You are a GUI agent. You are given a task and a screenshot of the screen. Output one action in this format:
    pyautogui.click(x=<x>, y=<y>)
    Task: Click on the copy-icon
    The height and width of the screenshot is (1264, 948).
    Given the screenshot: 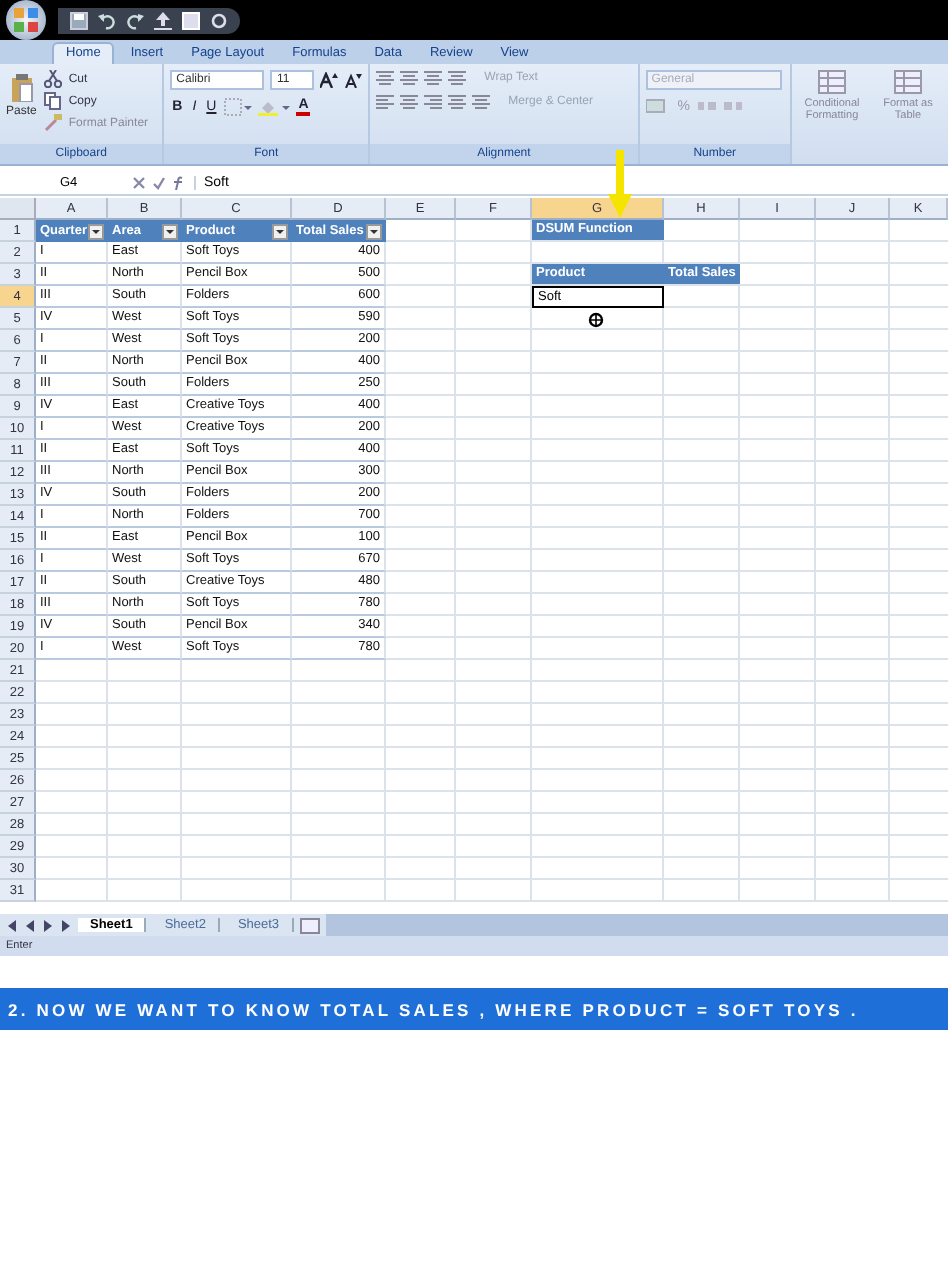 What is the action you would take?
    pyautogui.click(x=53, y=101)
    